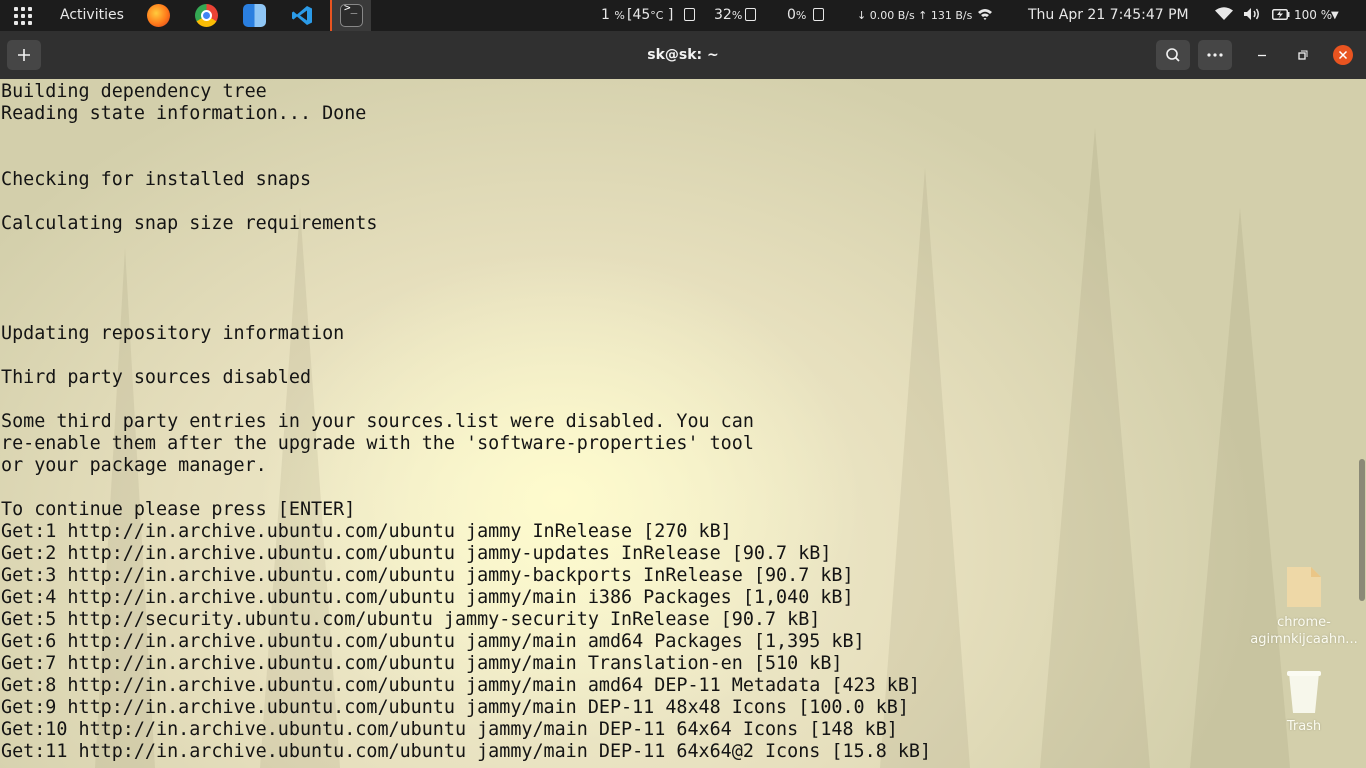 The width and height of the screenshot is (1366, 768). I want to click on wifi-icon, so click(1224, 15).